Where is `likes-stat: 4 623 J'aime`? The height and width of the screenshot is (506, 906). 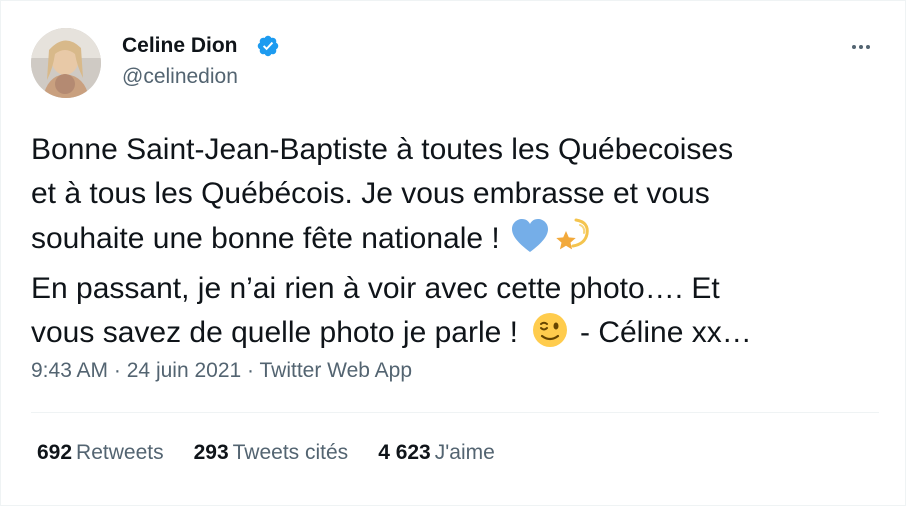 likes-stat: 4 623 J'aime is located at coordinates (436, 453).